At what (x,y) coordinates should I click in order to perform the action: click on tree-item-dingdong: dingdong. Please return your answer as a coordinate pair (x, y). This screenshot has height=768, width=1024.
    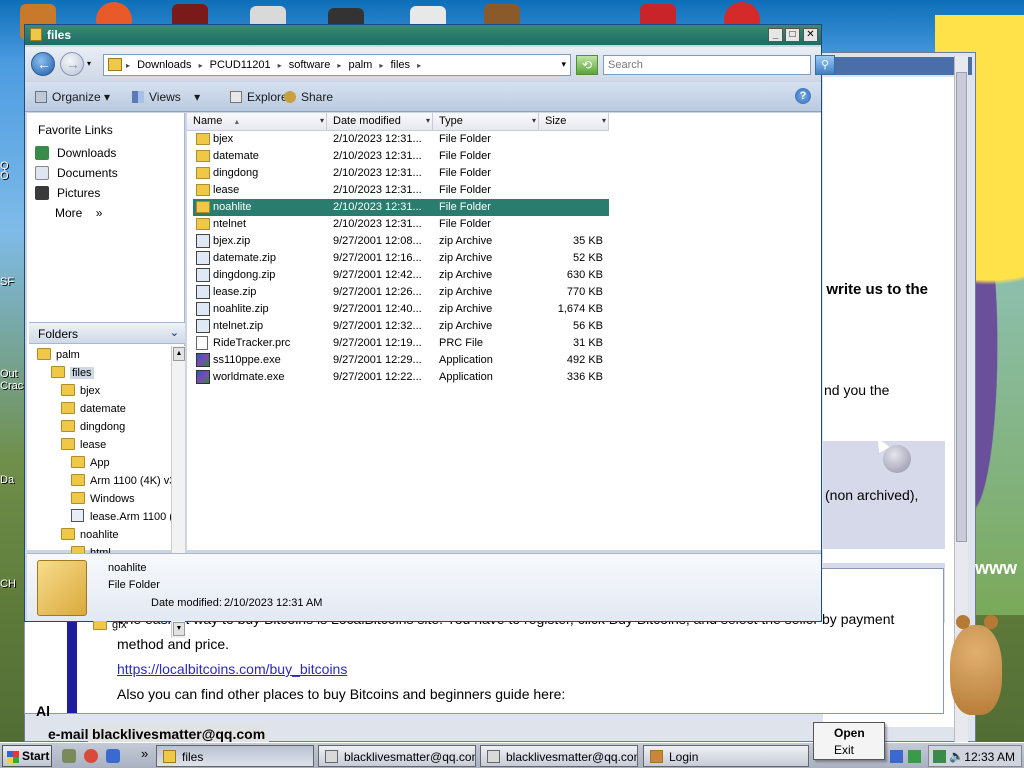
    Looking at the image, I should click on (93, 427).